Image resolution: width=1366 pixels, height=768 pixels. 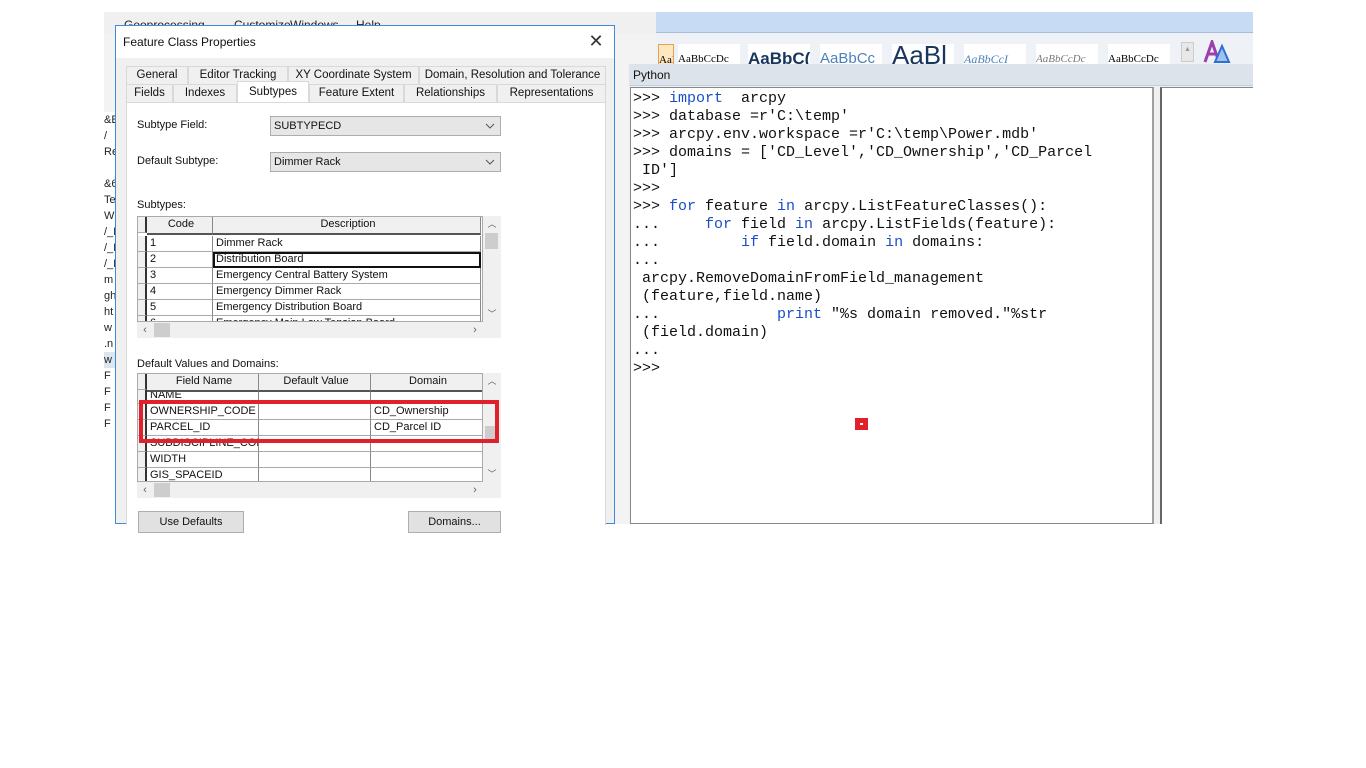 What do you see at coordinates (347, 308) in the screenshot?
I see `subtype-description-cell: Emergency Distribution Board` at bounding box center [347, 308].